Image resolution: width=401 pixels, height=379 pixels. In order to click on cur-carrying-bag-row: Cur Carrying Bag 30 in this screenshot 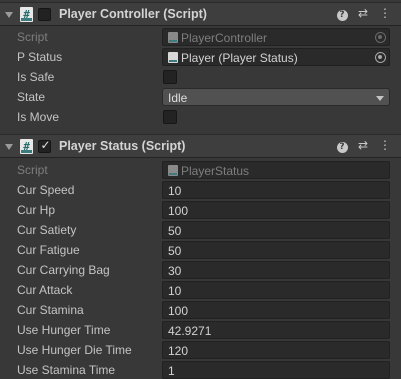, I will do `click(200, 270)`.